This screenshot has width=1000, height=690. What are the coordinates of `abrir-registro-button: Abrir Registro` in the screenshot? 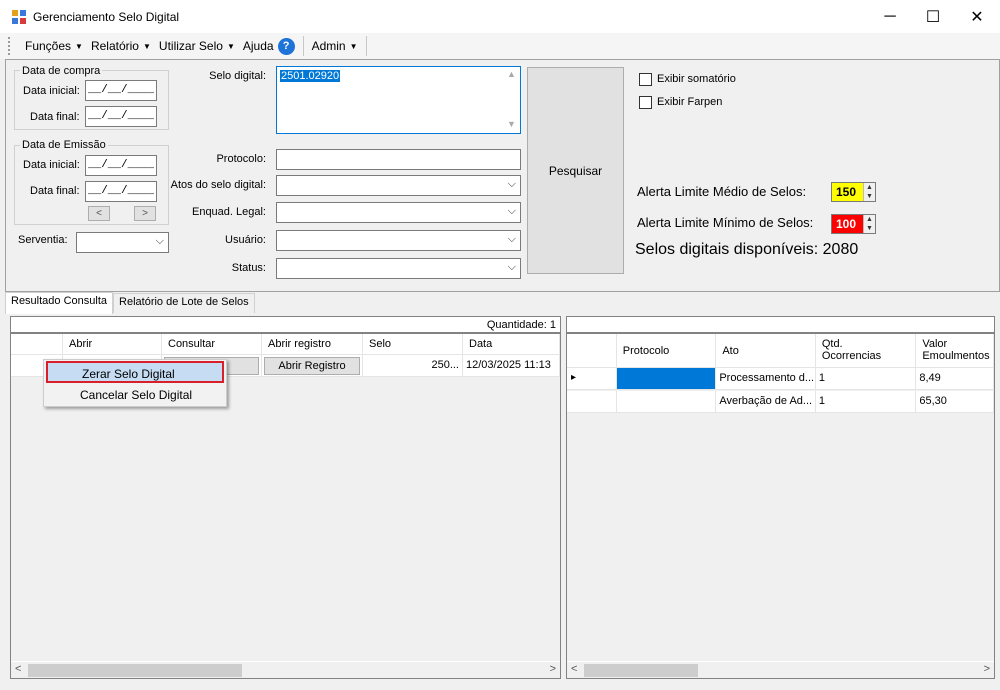 It's located at (312, 366).